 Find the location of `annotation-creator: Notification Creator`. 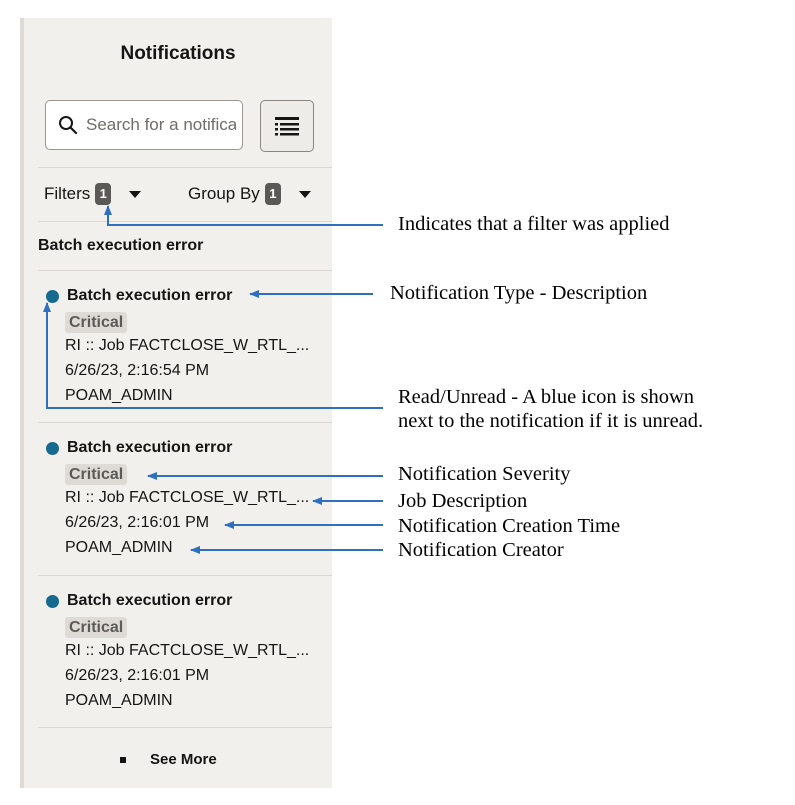

annotation-creator: Notification Creator is located at coordinates (481, 550).